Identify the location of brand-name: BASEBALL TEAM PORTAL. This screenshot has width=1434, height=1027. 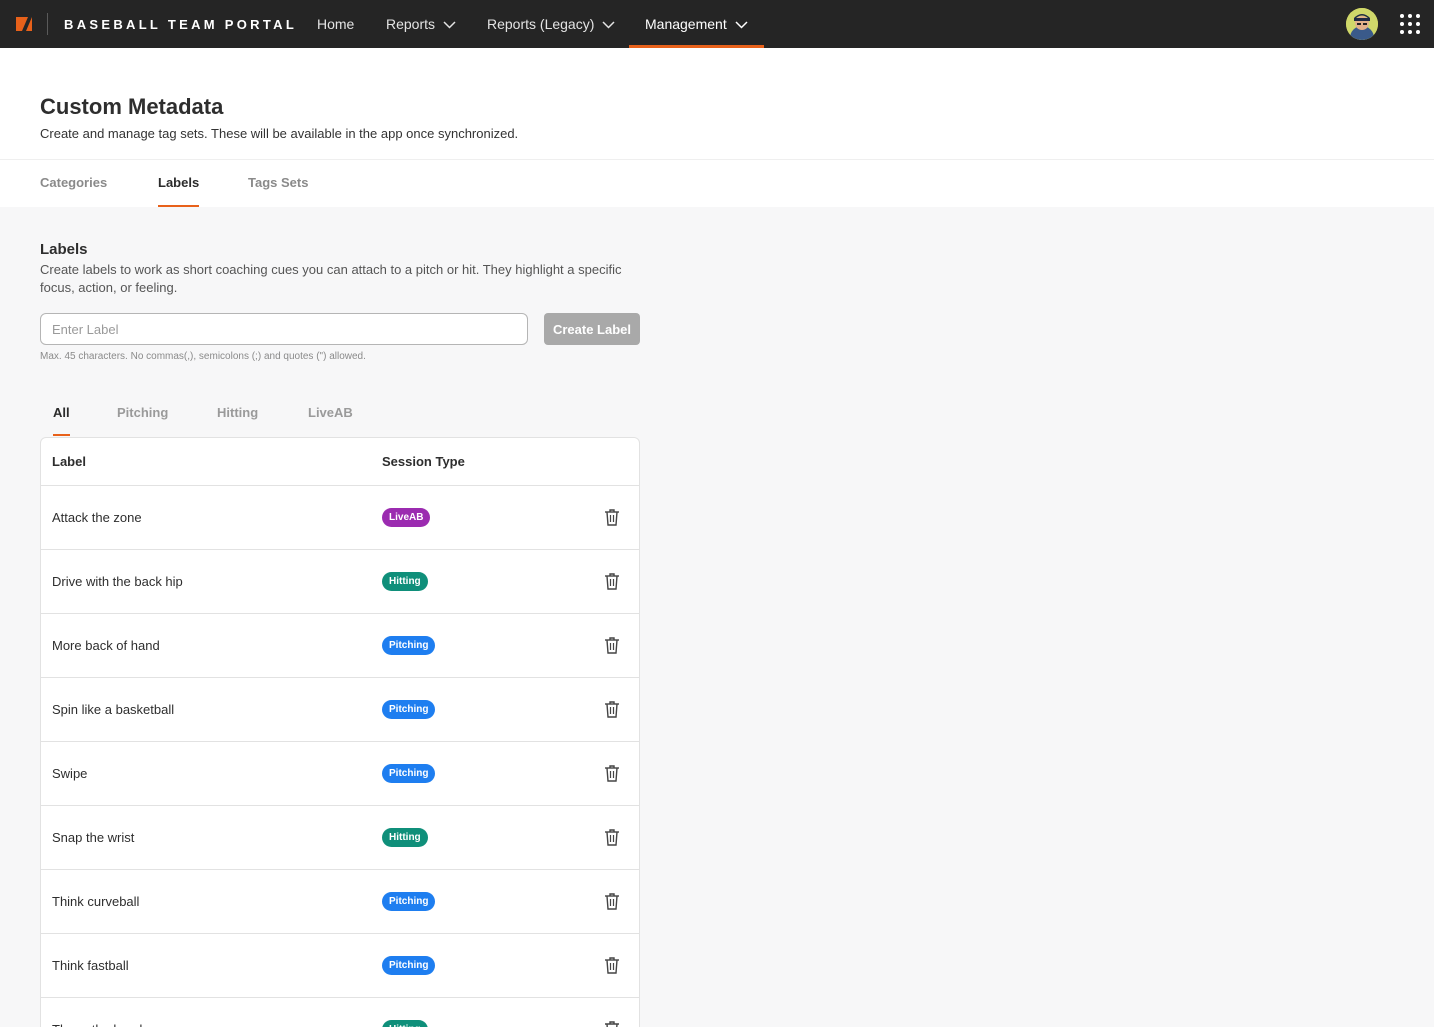
(181, 24).